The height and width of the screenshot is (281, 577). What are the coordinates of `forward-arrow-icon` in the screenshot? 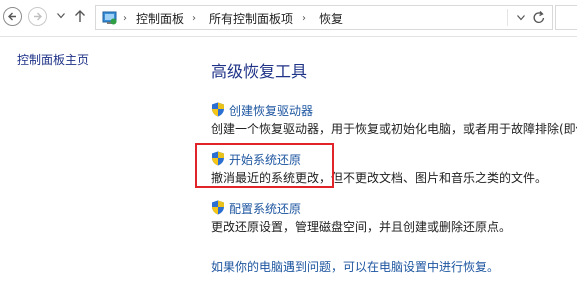 It's located at (38, 16).